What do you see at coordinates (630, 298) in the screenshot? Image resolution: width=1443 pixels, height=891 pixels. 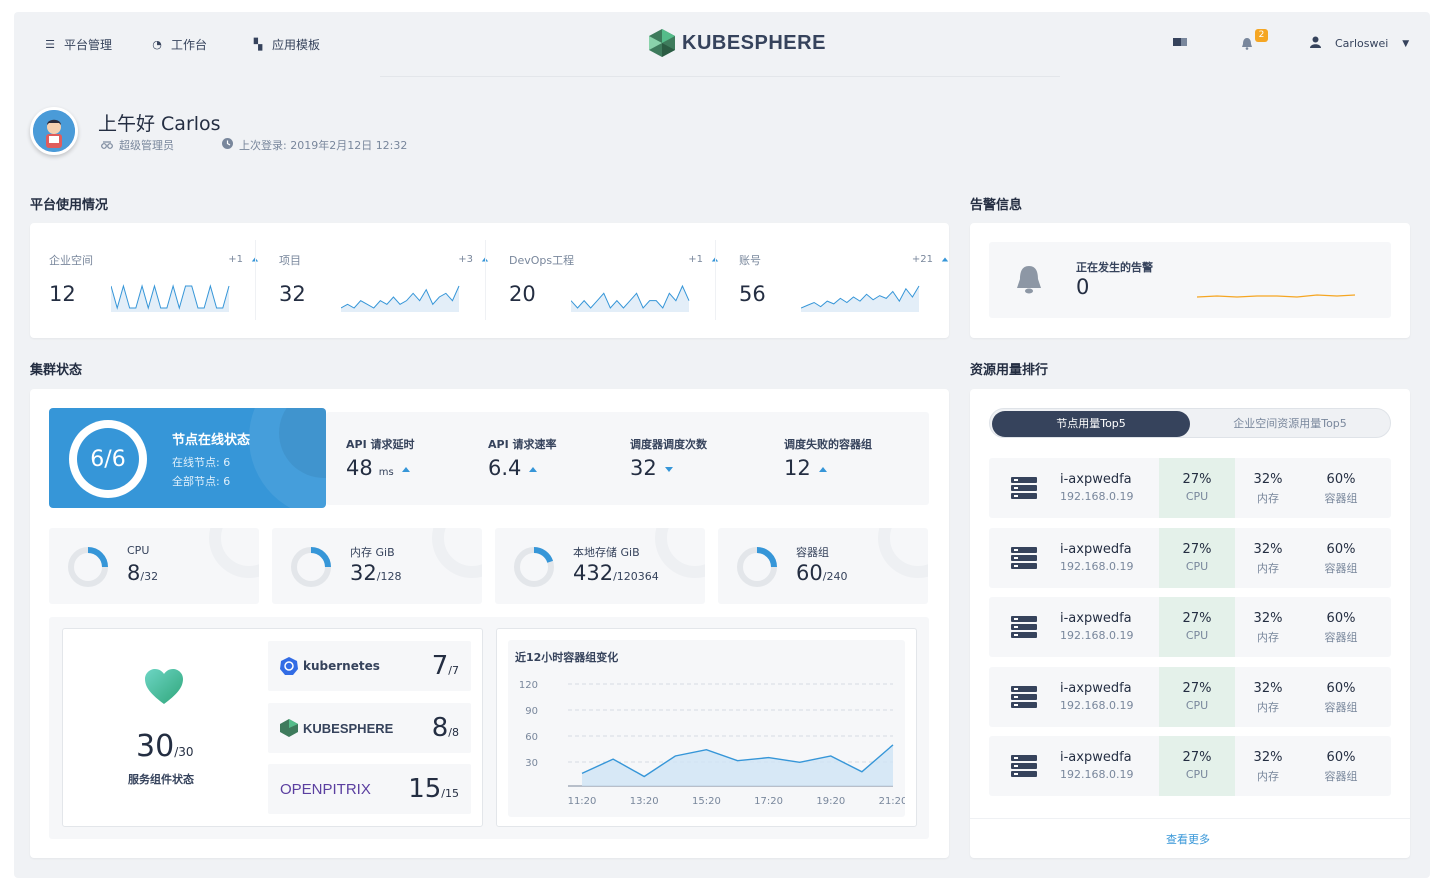 I see `stat-sparkline` at bounding box center [630, 298].